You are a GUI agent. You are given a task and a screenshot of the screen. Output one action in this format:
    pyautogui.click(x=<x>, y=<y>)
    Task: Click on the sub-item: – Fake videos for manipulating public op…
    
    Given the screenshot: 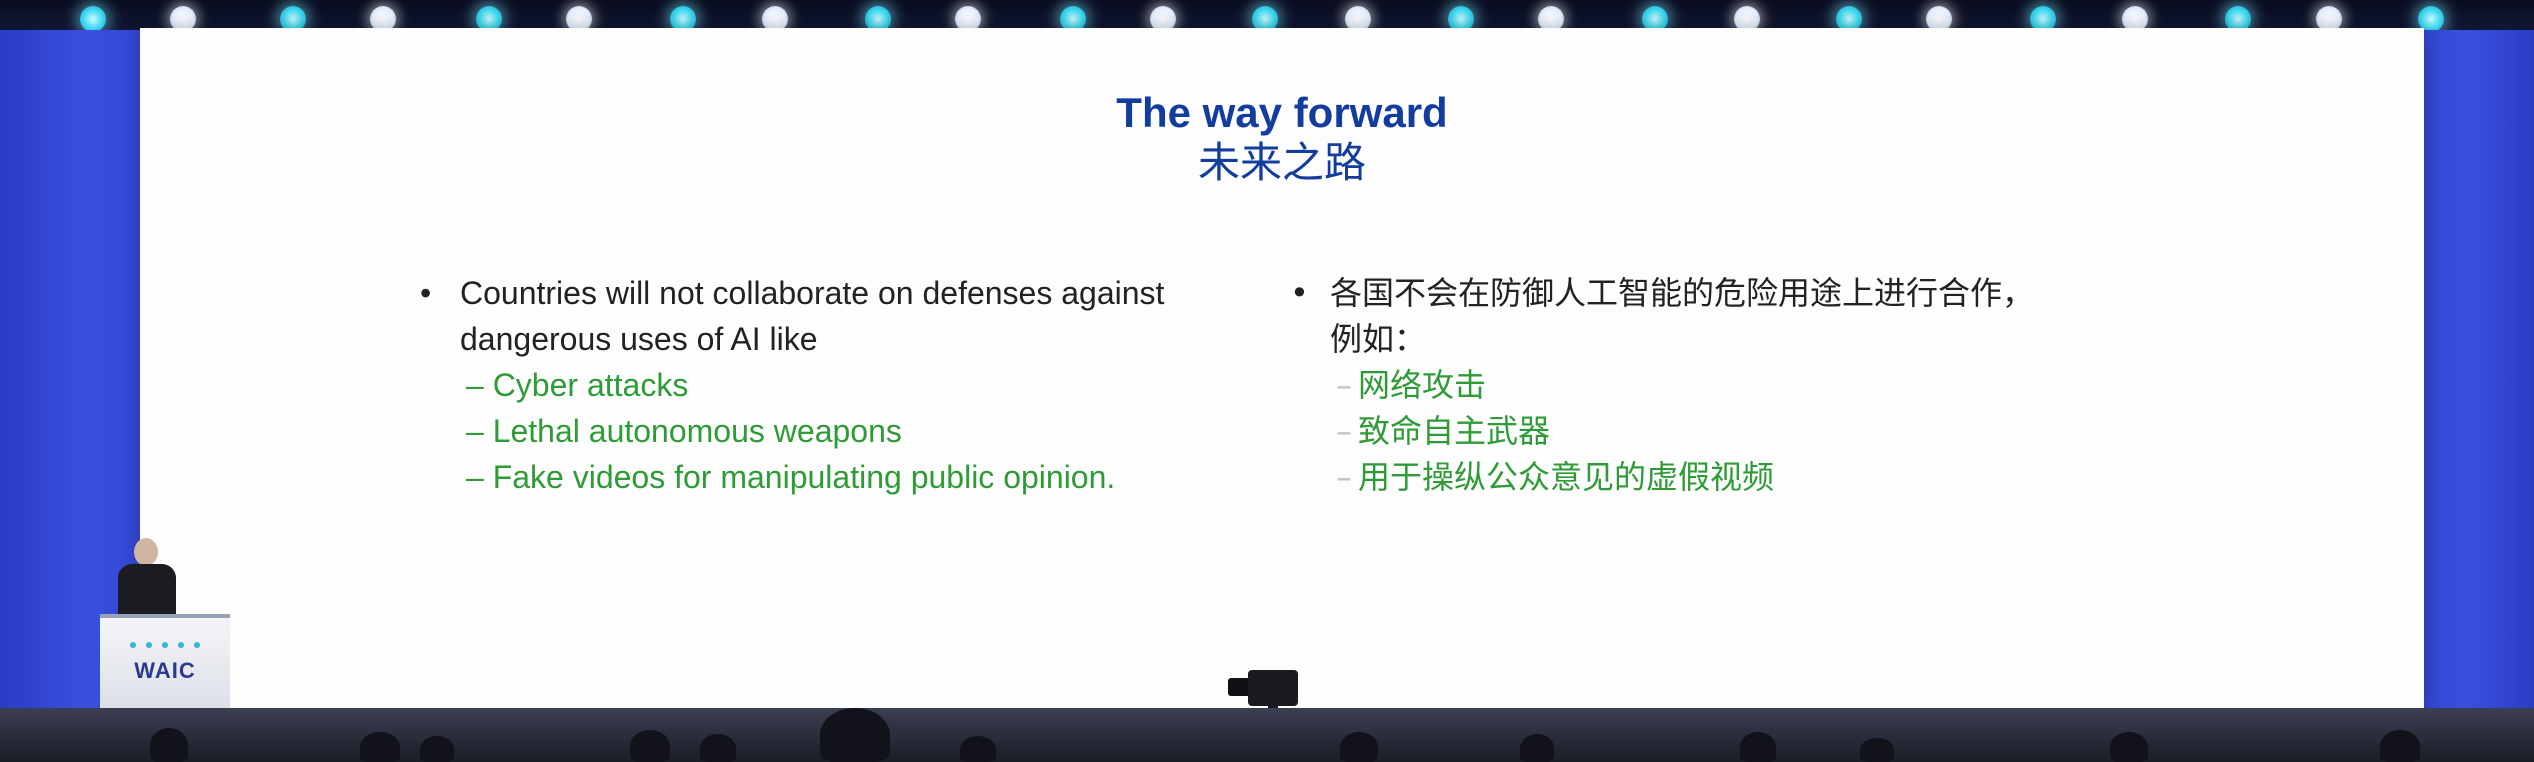 What is the action you would take?
    pyautogui.click(x=791, y=477)
    